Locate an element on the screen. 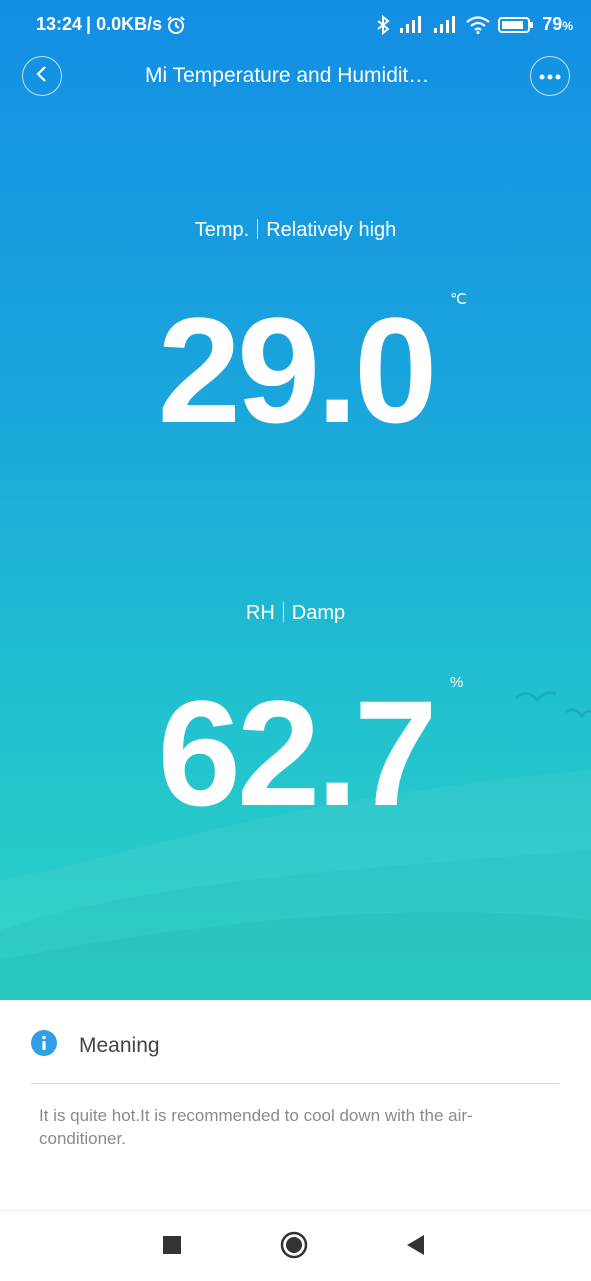 Image resolution: width=591 pixels, height=1281 pixels. more-button is located at coordinates (550, 76).